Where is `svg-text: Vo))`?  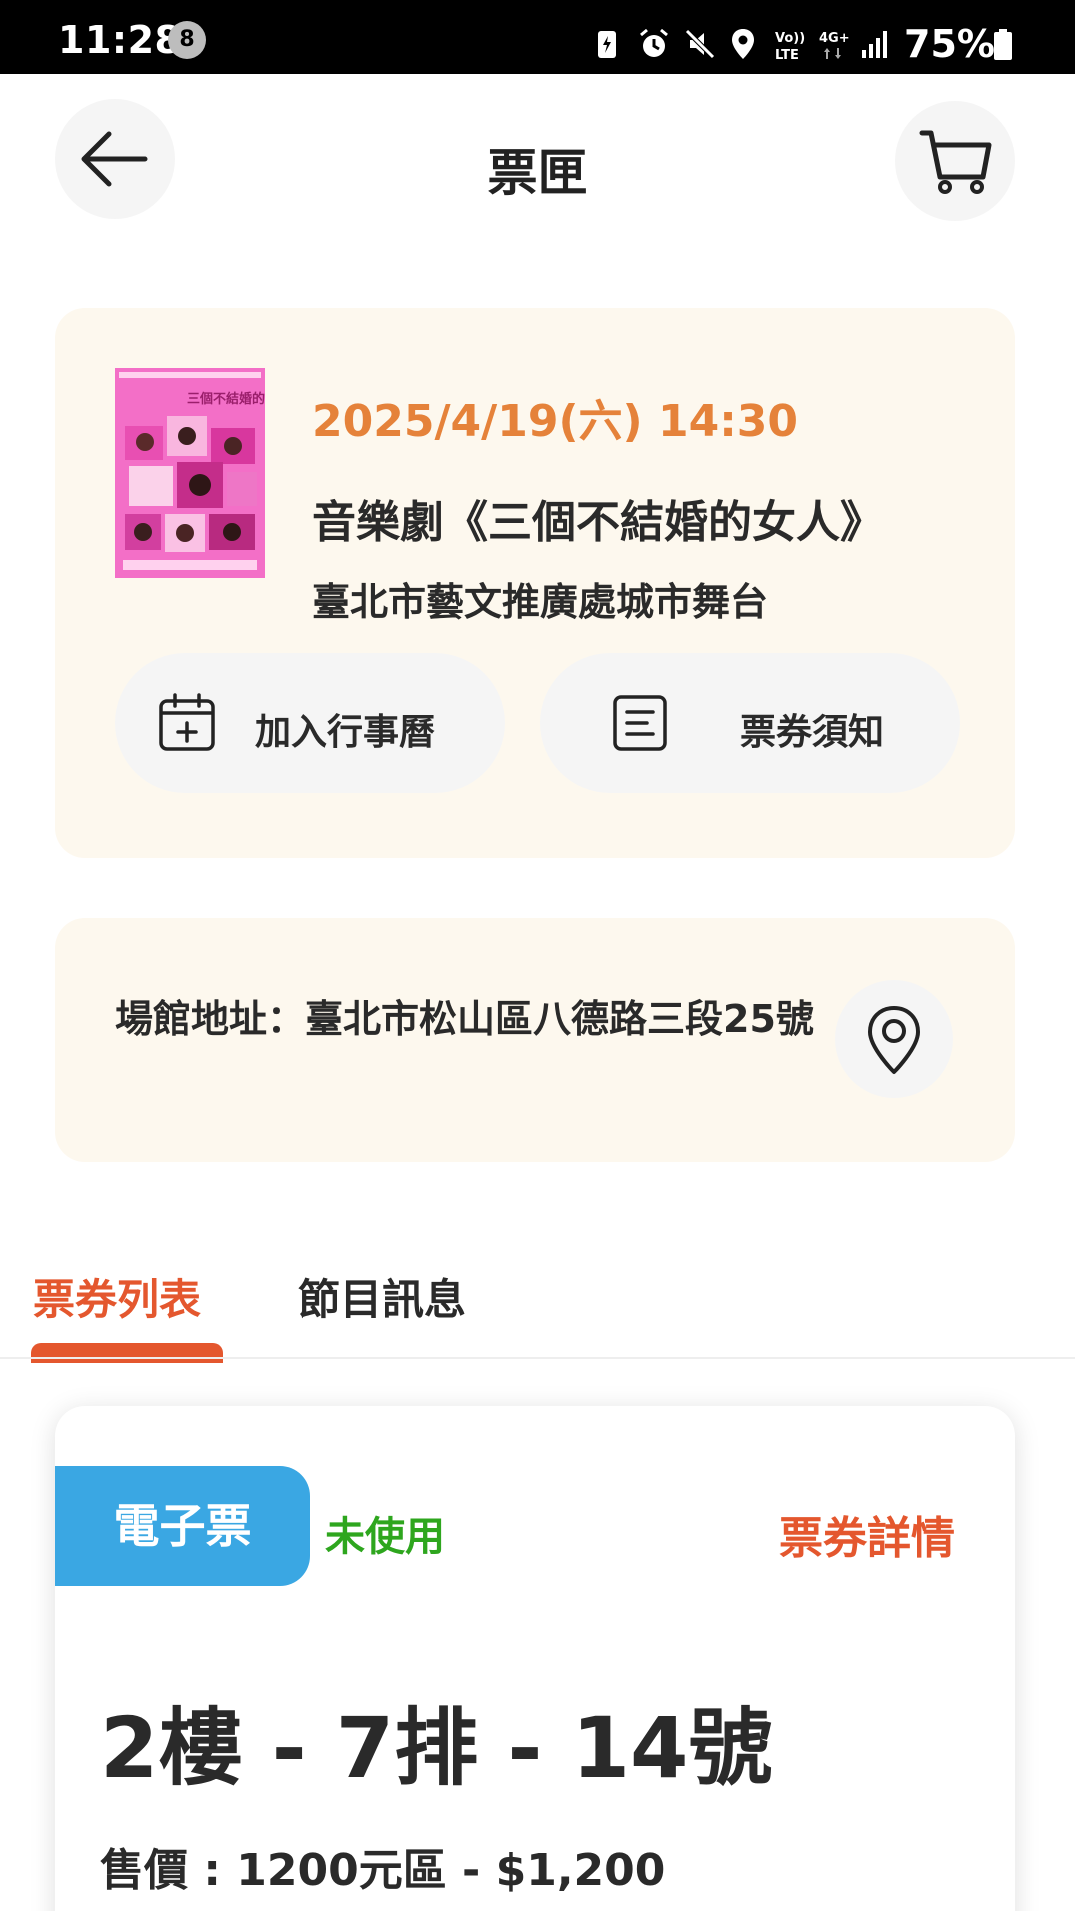
svg-text: Vo)) is located at coordinates (790, 38).